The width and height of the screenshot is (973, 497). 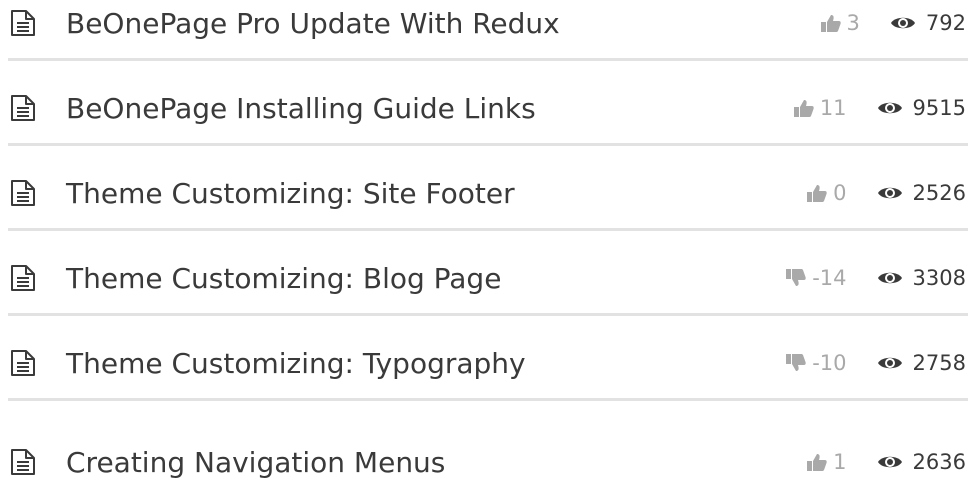 I want to click on article-stats: 3 792, so click(x=893, y=23).